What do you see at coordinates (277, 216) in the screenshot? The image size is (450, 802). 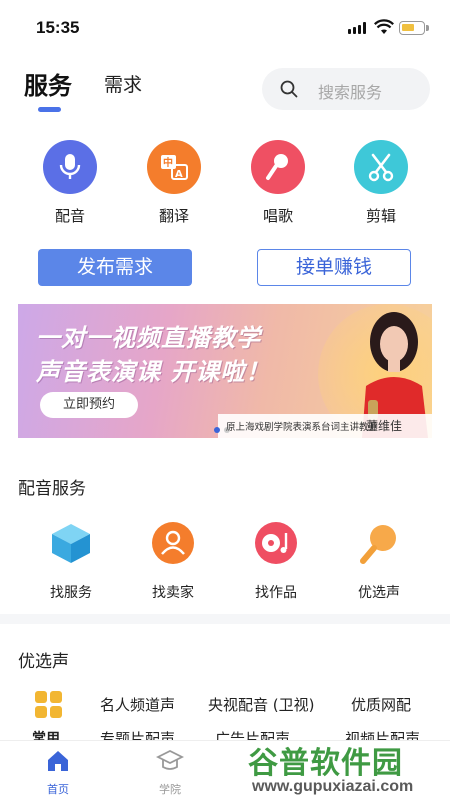 I see `category-label: 唱歌` at bounding box center [277, 216].